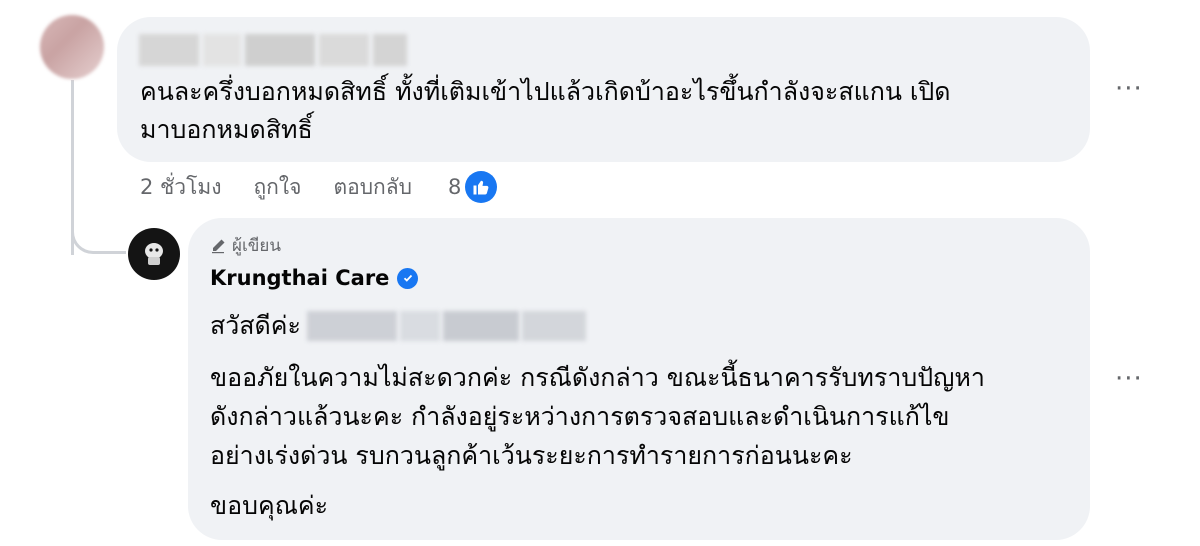 This screenshot has width=1200, height=546. What do you see at coordinates (180, 187) in the screenshot?
I see `comment-timestamp: 2 ชั่วโมง` at bounding box center [180, 187].